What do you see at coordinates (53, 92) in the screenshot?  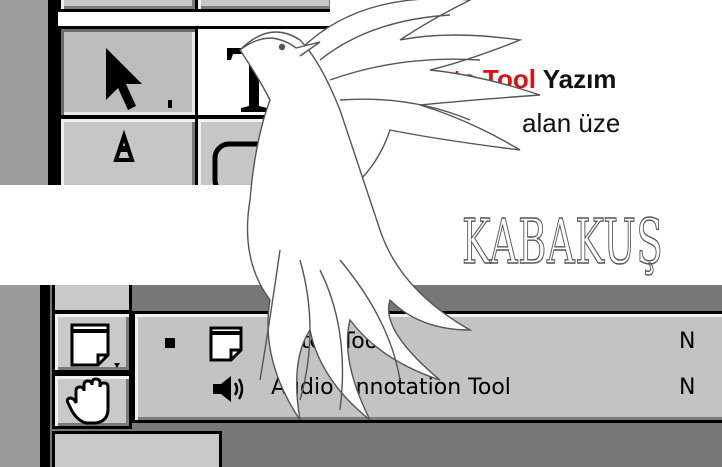 I see `toolbox-border` at bounding box center [53, 92].